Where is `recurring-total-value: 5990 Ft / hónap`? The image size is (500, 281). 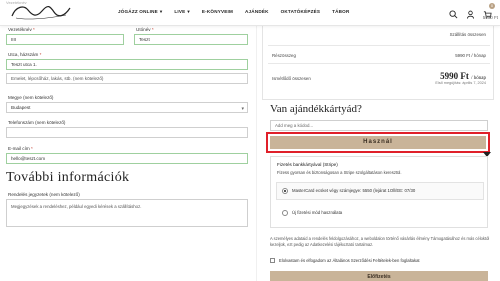
recurring-total-value: 5990 Ft / hónap is located at coordinates (463, 76).